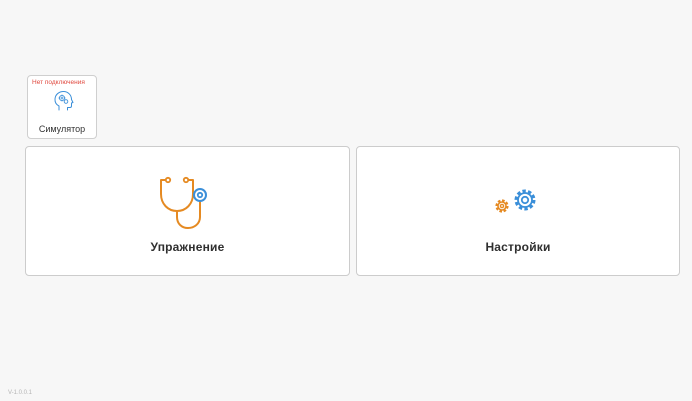 The height and width of the screenshot is (401, 692). What do you see at coordinates (64, 101) in the screenshot?
I see `head-gears-icon` at bounding box center [64, 101].